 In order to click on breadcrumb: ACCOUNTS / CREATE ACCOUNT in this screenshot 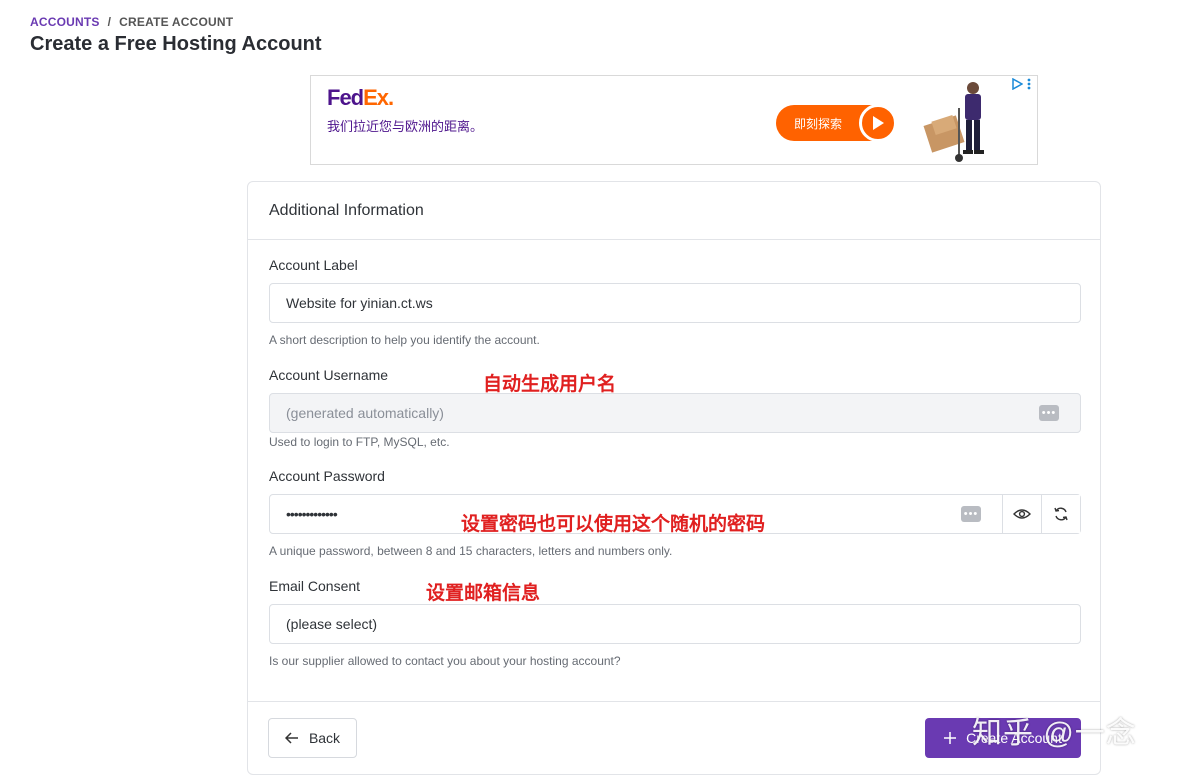, I will do `click(131, 22)`.